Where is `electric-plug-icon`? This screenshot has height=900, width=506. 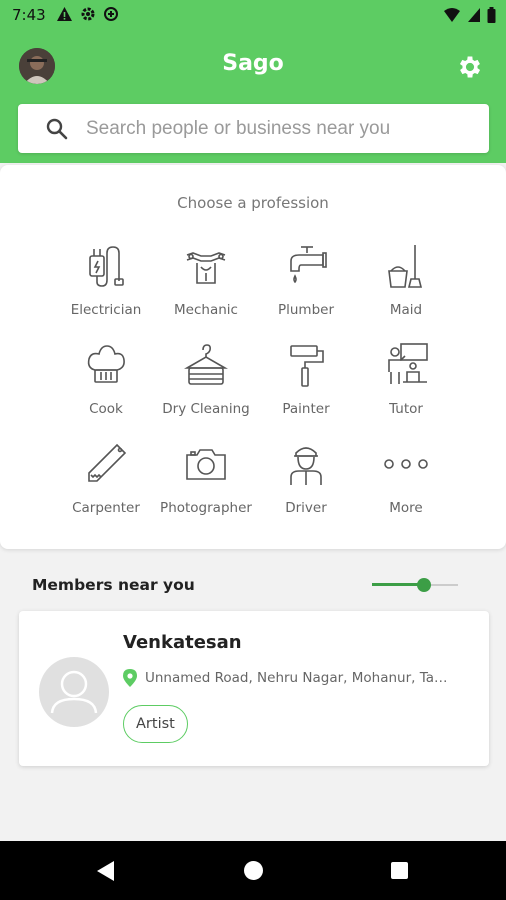
electric-plug-icon is located at coordinates (106, 266).